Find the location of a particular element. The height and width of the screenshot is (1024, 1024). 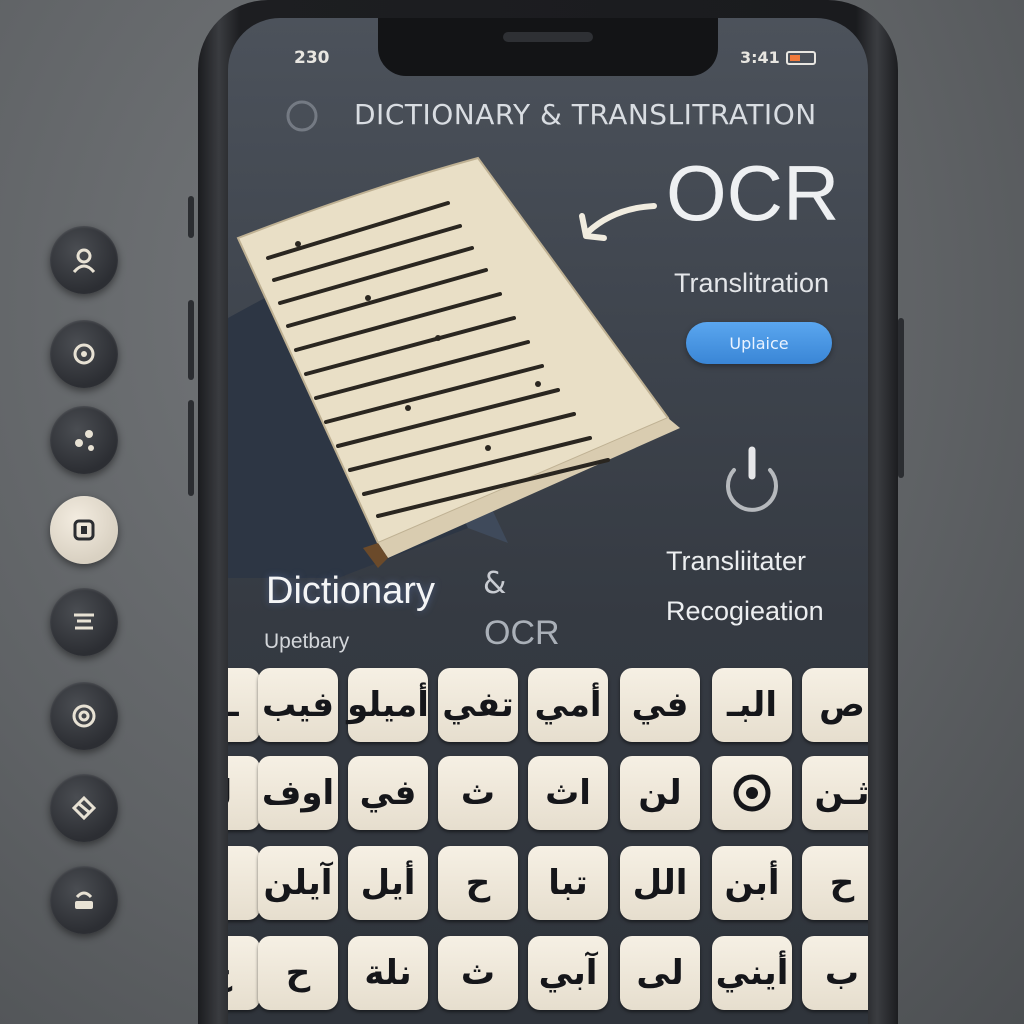

keyboard-key: أميلو is located at coordinates (388, 705).